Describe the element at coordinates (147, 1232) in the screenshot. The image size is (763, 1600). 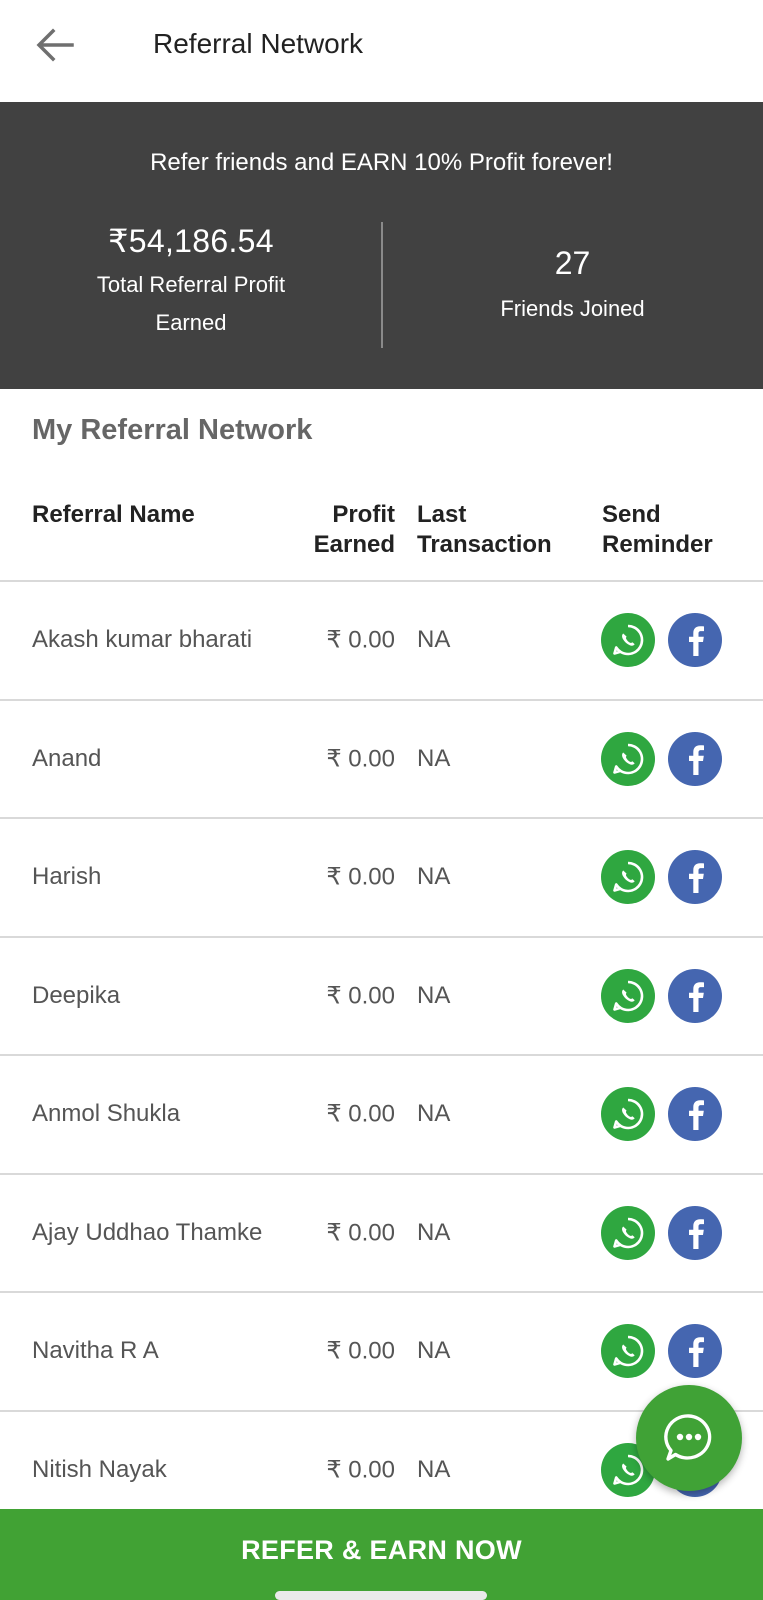
I see `referral-name: Ajay Uddhao Thamke` at that location.